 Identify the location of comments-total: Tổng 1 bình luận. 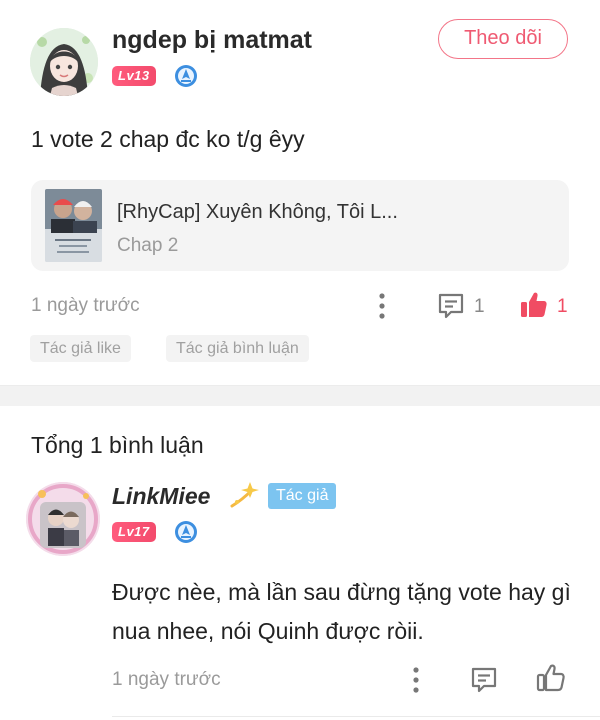
(117, 445).